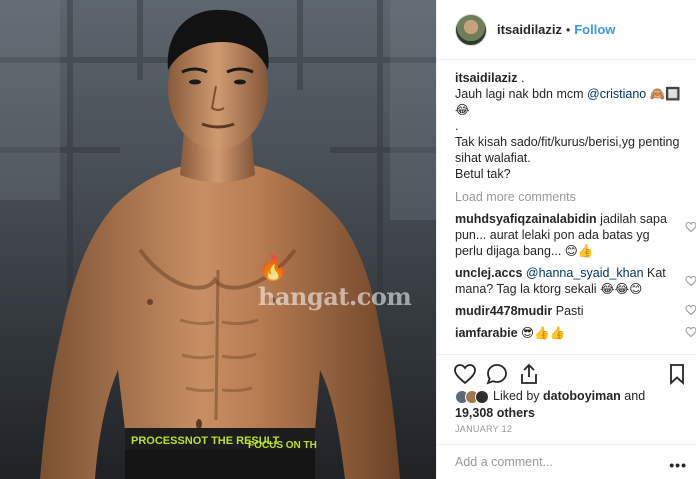  What do you see at coordinates (594, 29) in the screenshot?
I see `follow-button: Follow` at bounding box center [594, 29].